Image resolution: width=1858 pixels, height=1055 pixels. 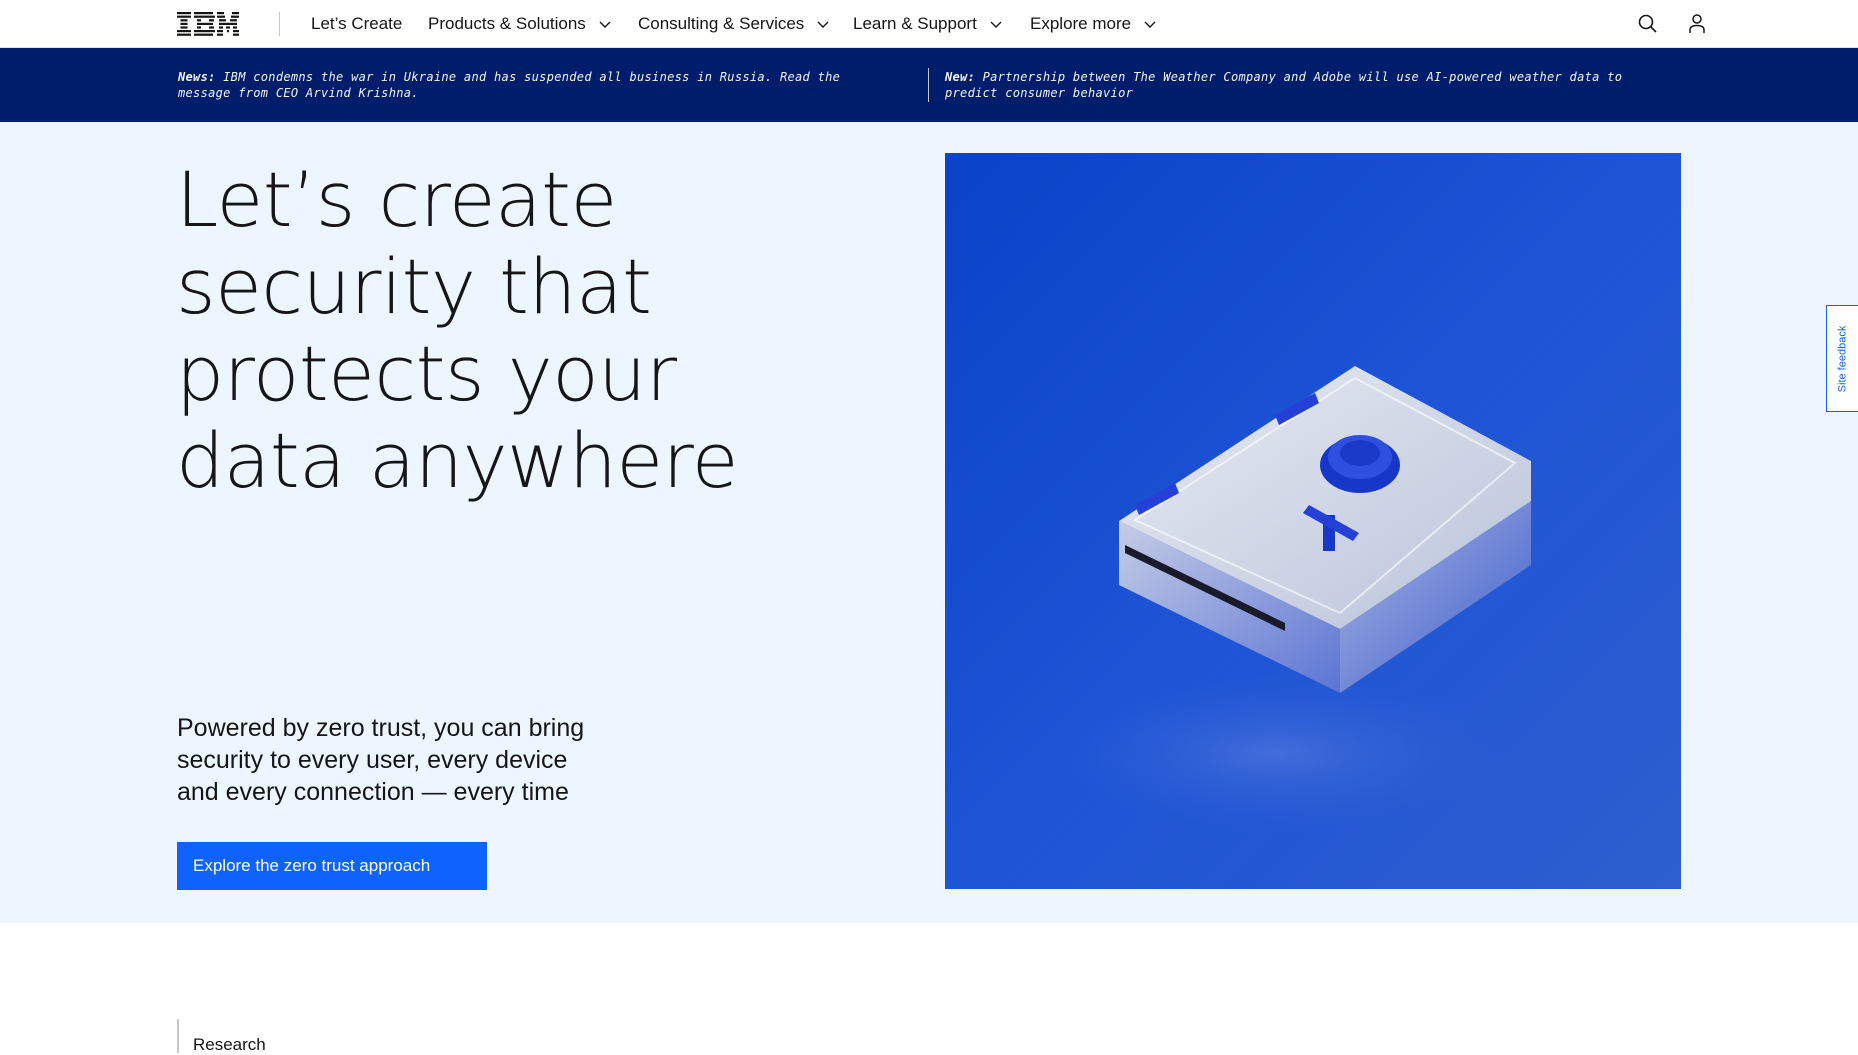 I want to click on nav-item-learn-support: Learn & Support, so click(x=928, y=24).